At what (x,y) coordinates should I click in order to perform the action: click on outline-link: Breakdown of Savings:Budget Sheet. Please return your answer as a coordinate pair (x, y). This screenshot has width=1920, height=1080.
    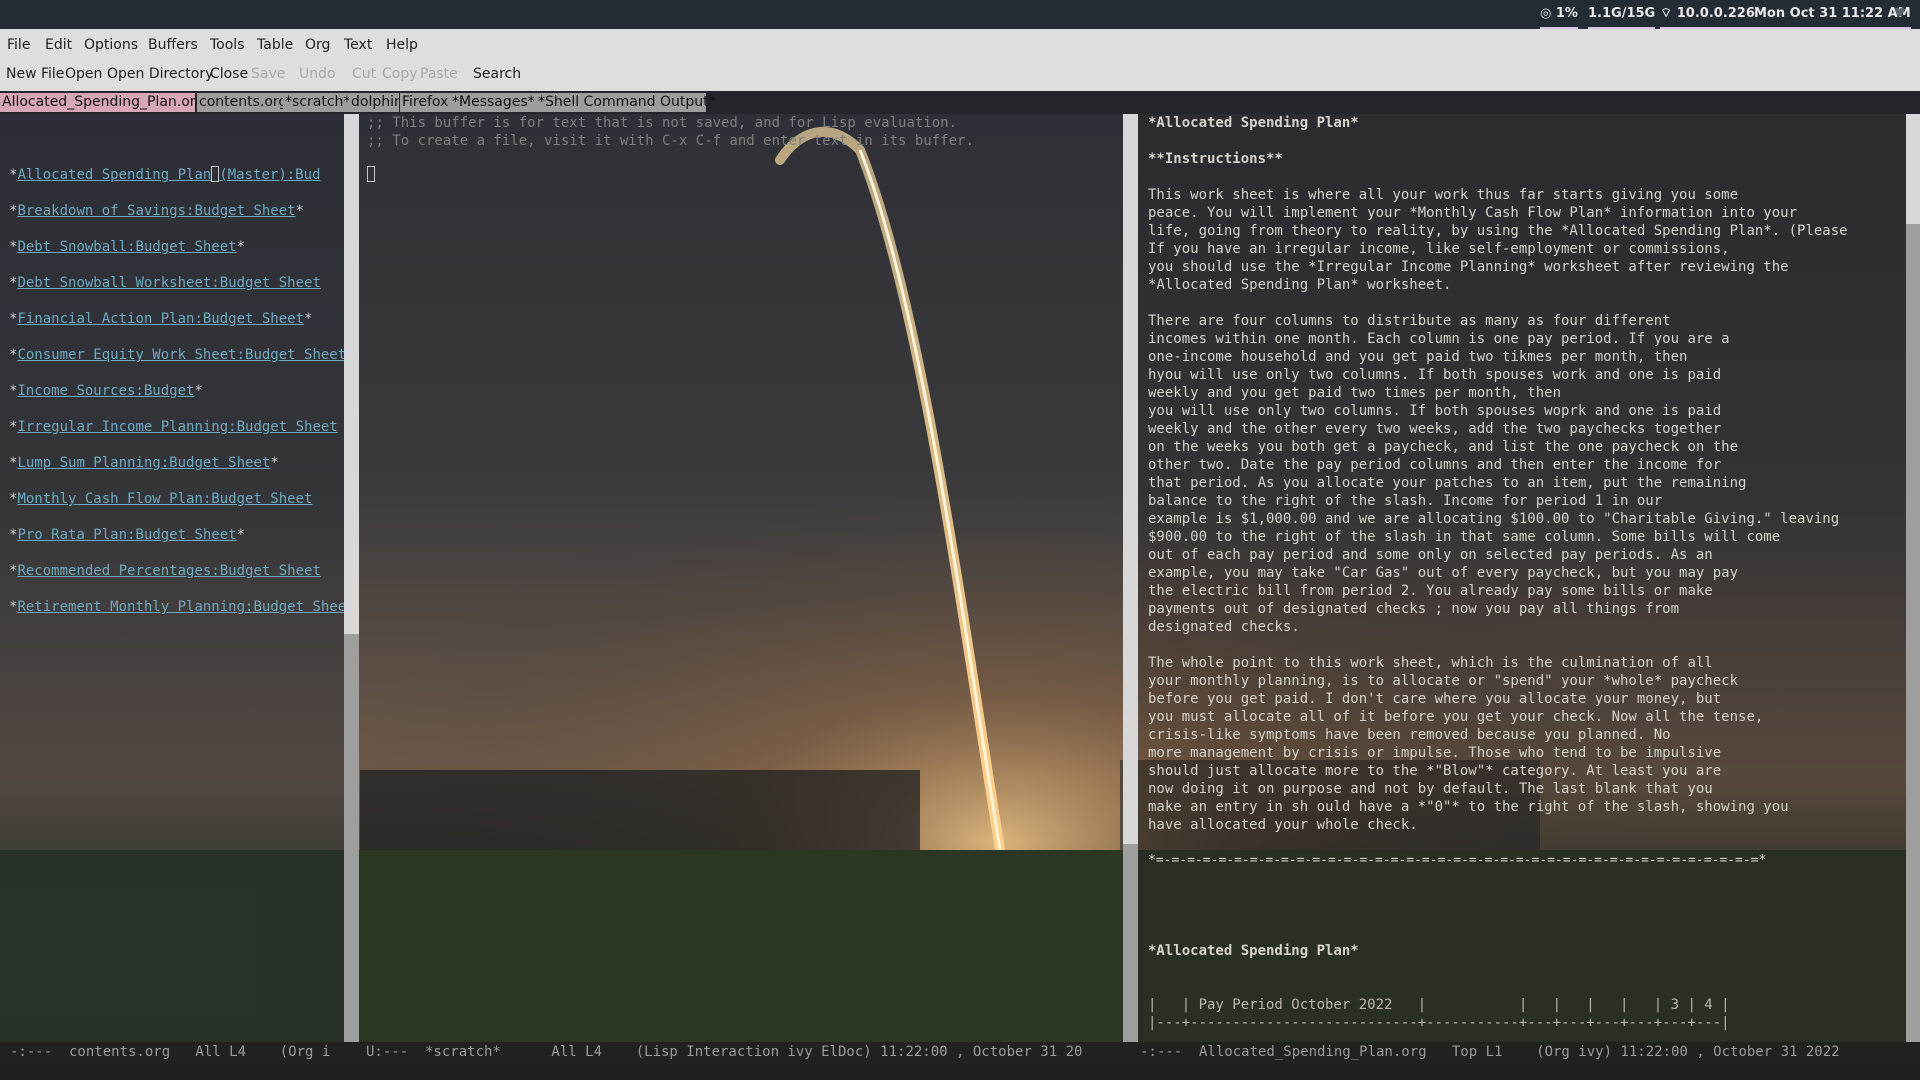
    Looking at the image, I should click on (156, 211).